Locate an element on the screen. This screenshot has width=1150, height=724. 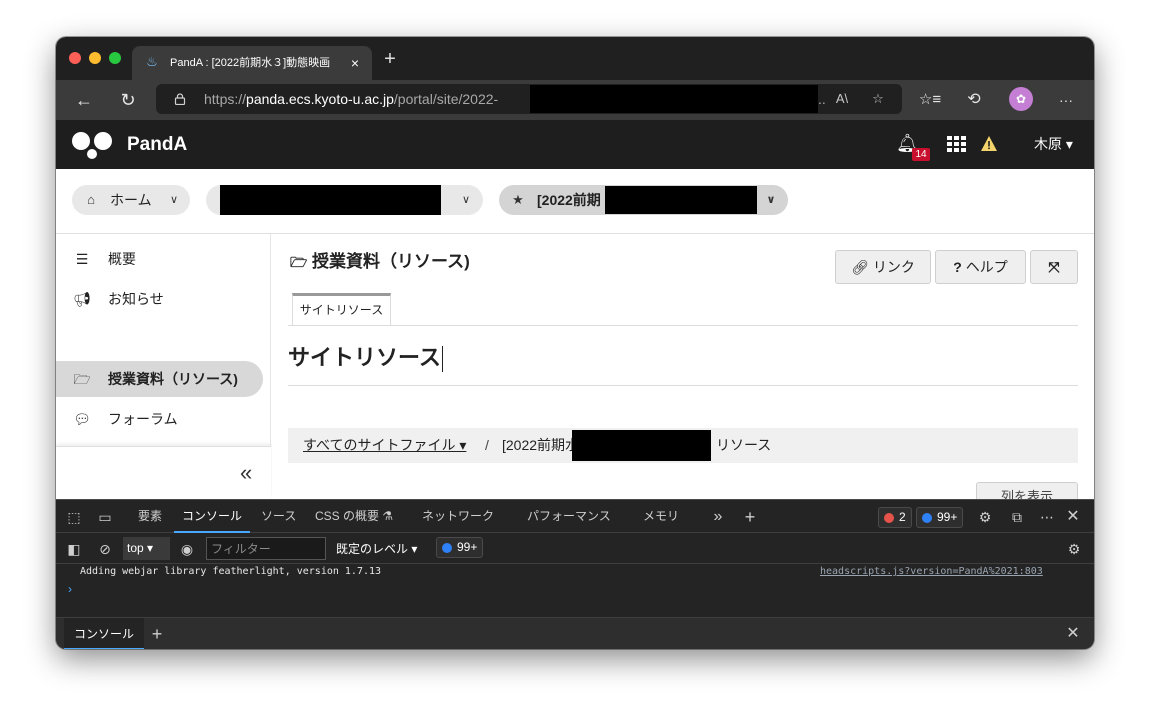
user-menu: 木原 ▾ is located at coordinates (1053, 144).